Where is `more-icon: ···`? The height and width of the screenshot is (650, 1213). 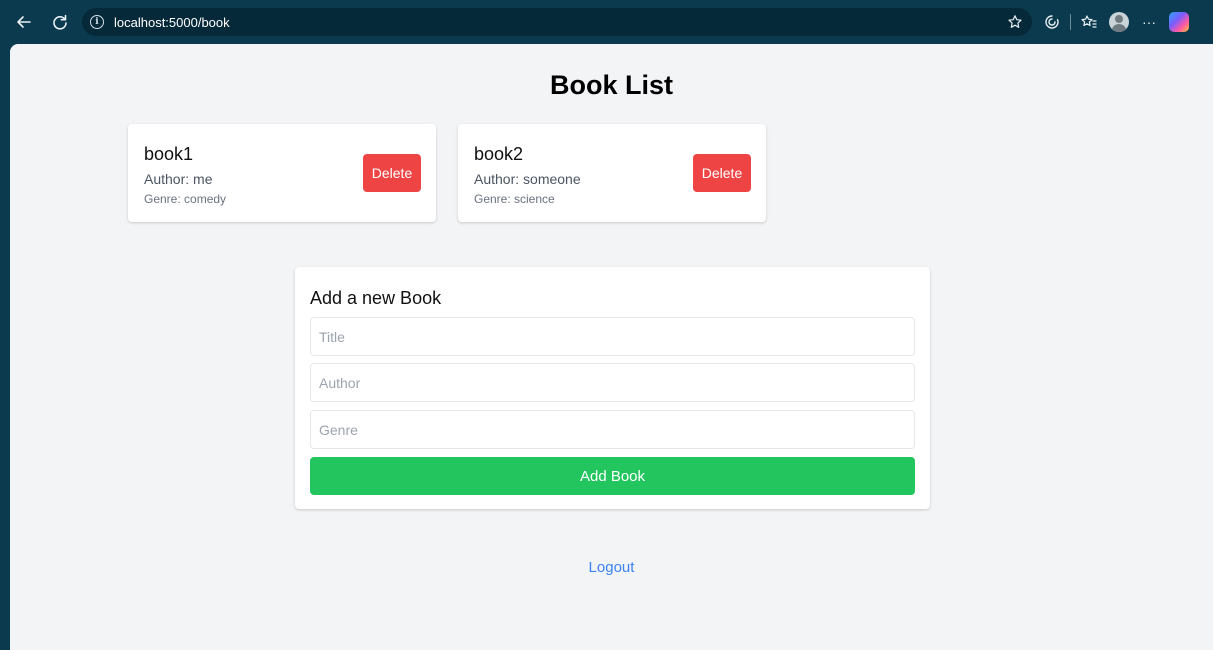 more-icon: ··· is located at coordinates (1149, 22).